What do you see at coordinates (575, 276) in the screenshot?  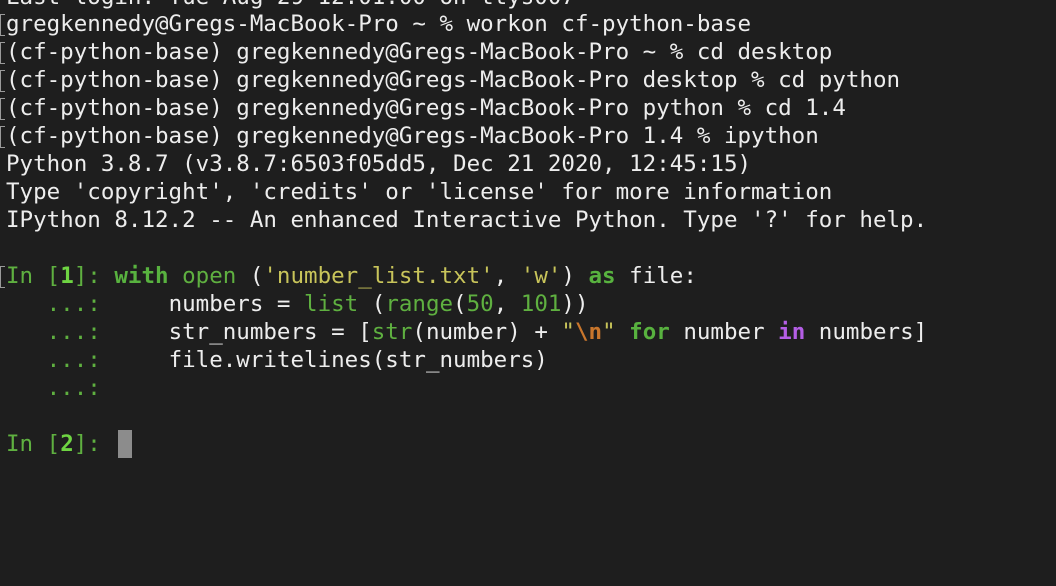 I see `close-paren: )` at bounding box center [575, 276].